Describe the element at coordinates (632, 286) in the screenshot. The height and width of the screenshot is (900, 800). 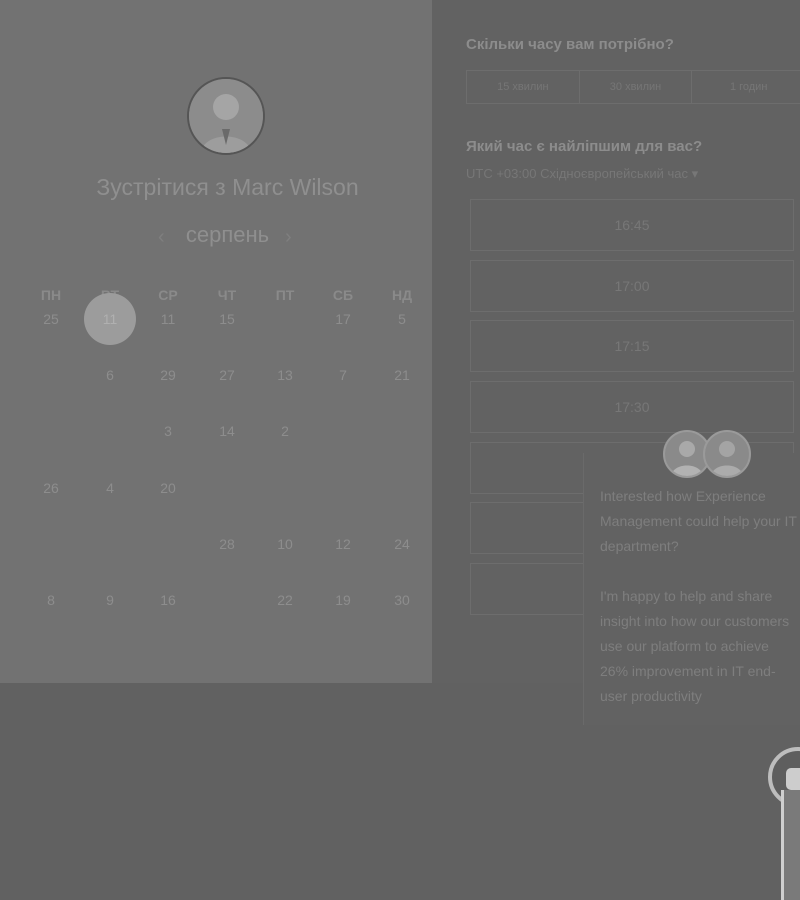
I see `time-slot: 17:00` at that location.